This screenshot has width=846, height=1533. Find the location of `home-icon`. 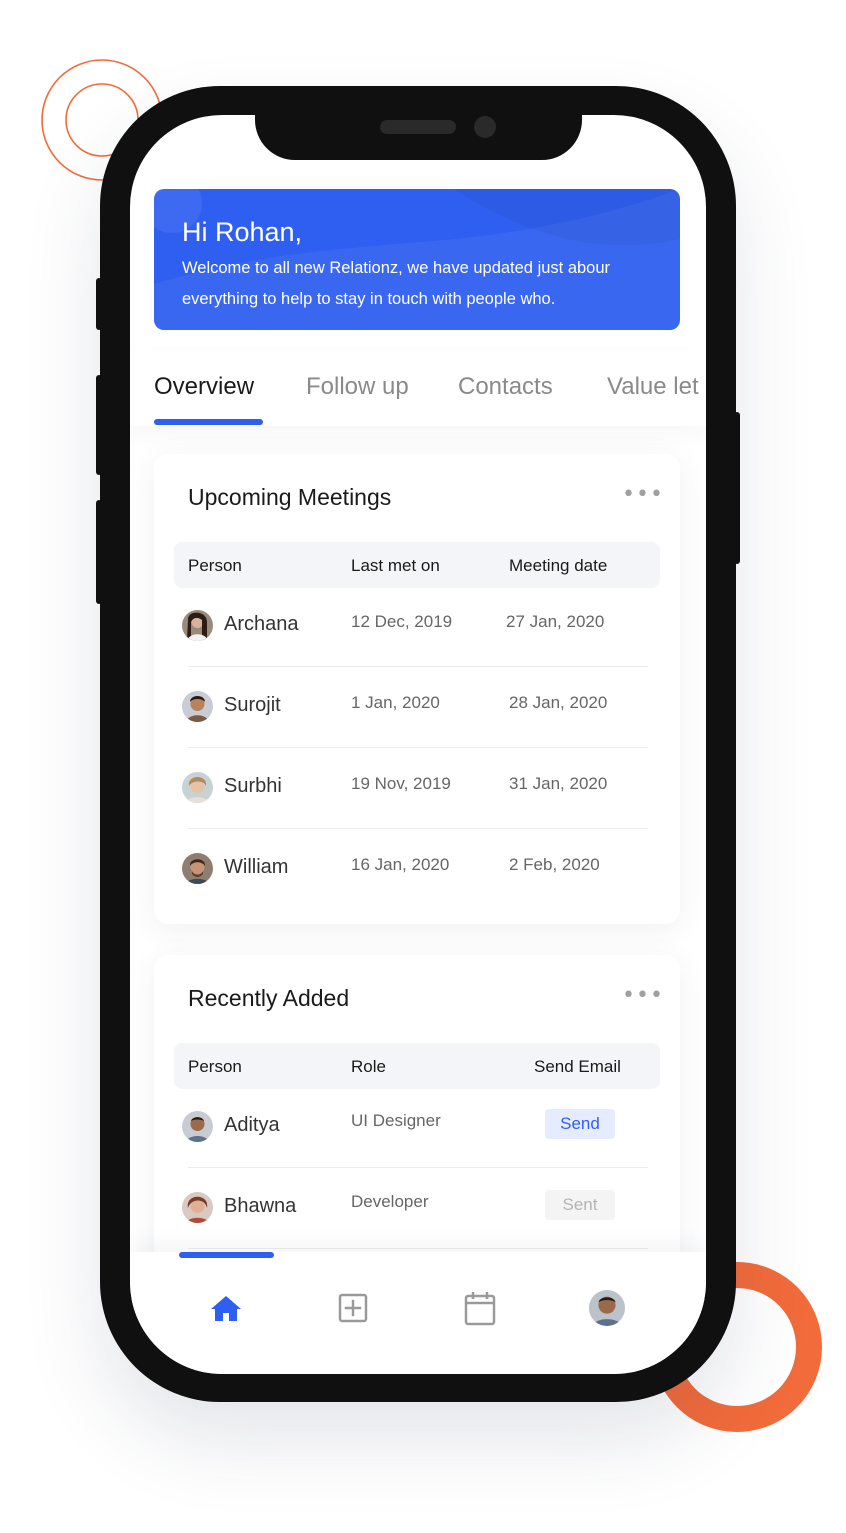

home-icon is located at coordinates (226, 1308).